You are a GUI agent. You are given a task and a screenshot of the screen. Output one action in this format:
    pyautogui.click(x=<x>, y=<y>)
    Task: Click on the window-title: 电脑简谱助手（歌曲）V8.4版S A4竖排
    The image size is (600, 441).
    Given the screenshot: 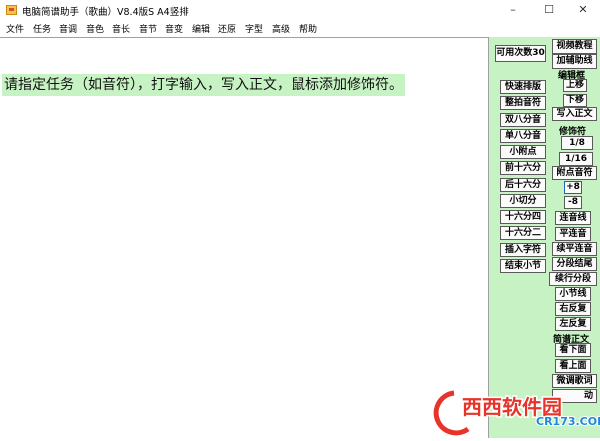 What is the action you would take?
    pyautogui.click(x=105, y=12)
    